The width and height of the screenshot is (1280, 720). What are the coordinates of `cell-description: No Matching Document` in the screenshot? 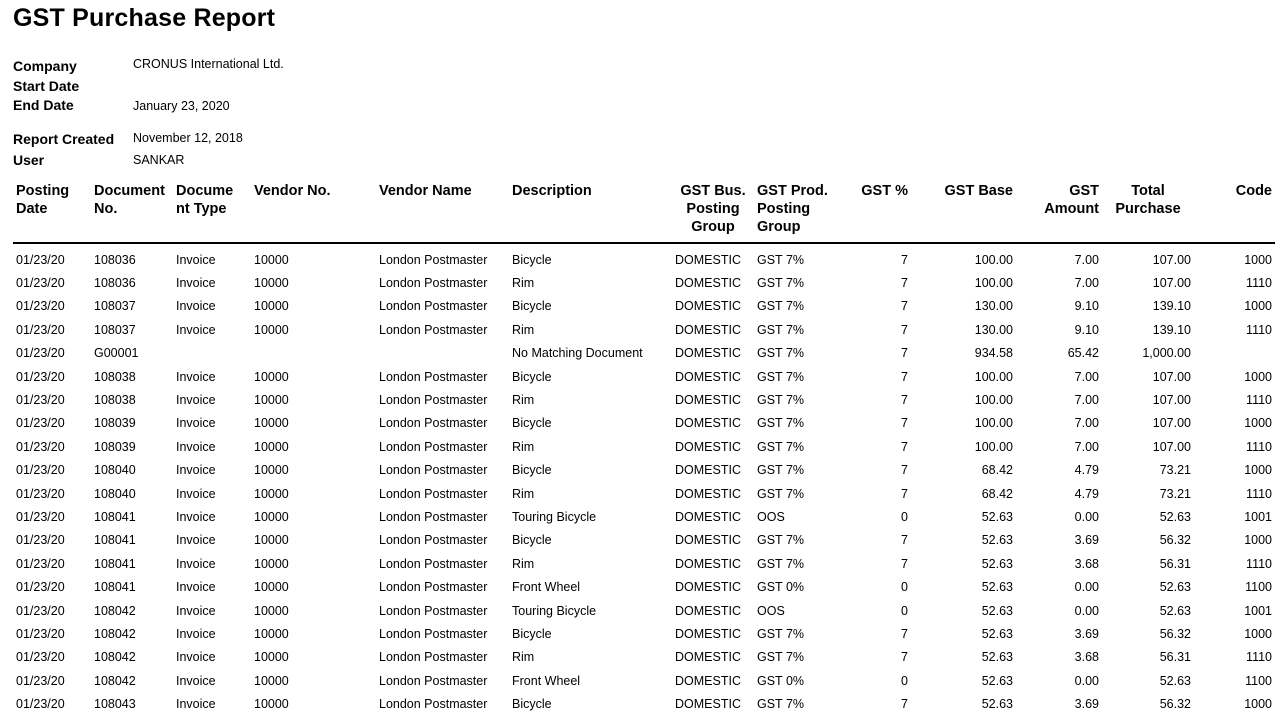 It's located at (577, 353).